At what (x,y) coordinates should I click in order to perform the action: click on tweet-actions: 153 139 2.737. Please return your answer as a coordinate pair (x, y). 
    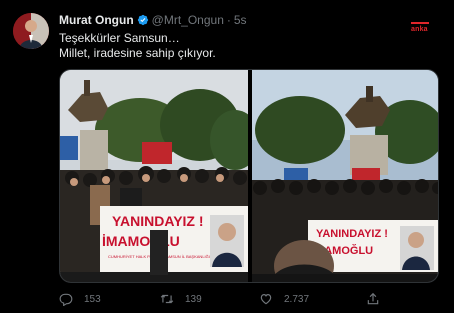
    Looking at the image, I should click on (249, 299).